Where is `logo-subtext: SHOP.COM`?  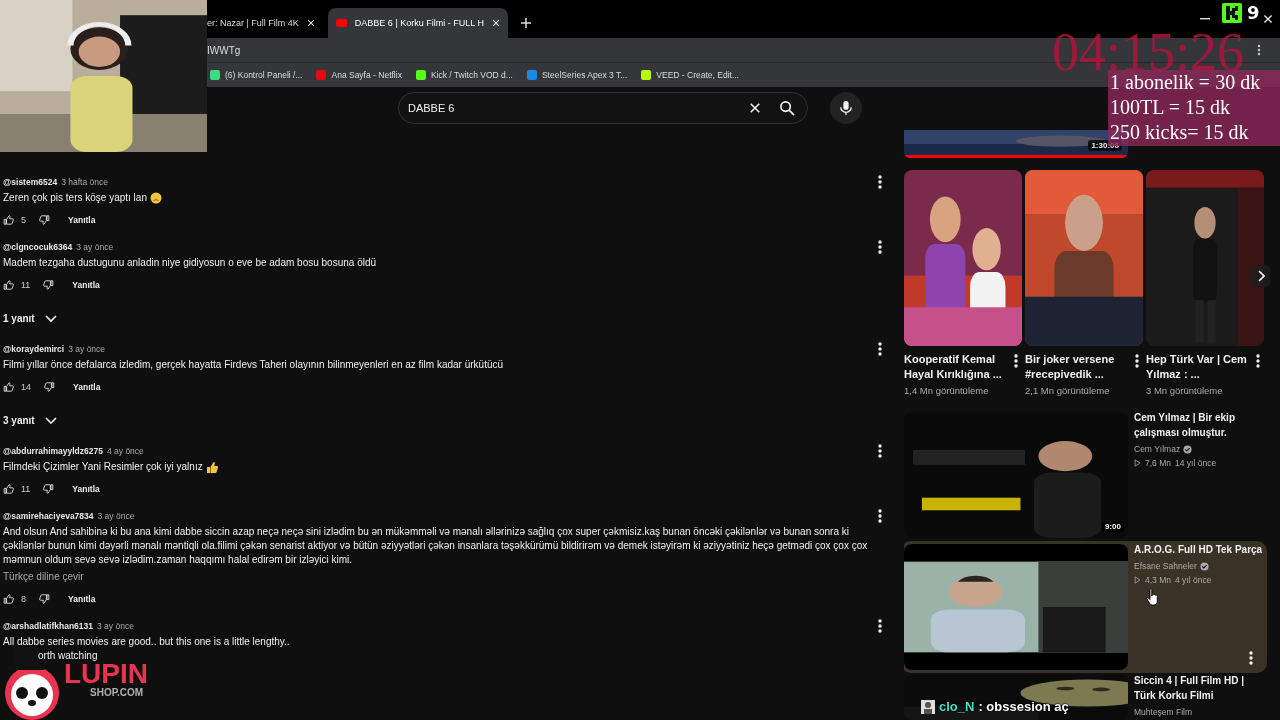
logo-subtext: SHOP.COM is located at coordinates (117, 693).